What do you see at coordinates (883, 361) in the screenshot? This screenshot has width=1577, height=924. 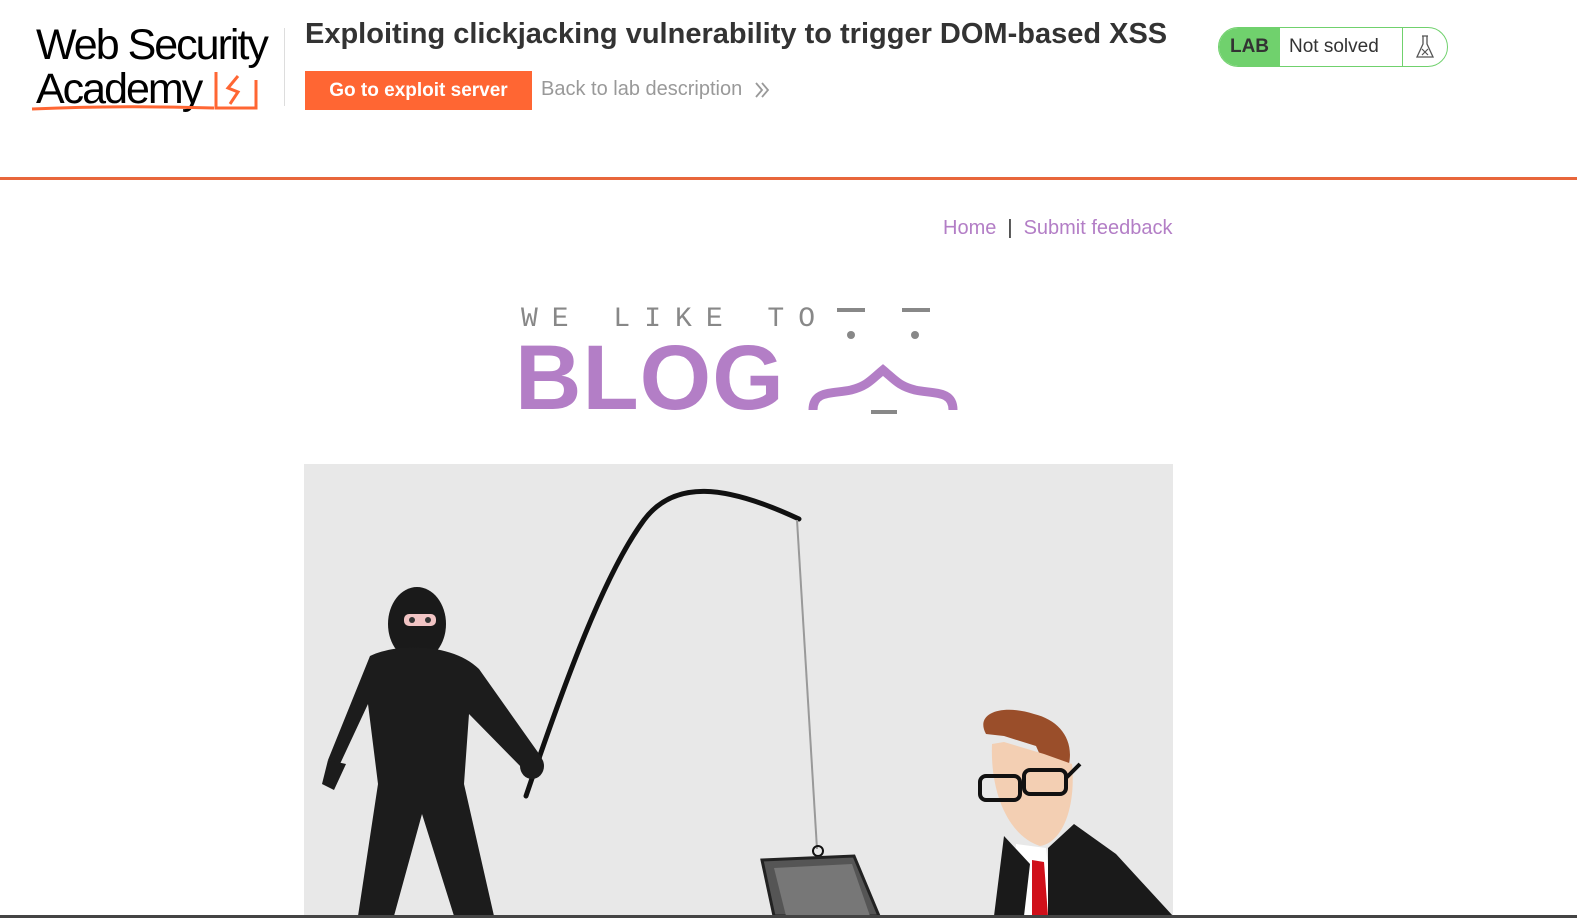 I see `banner-face-icon` at bounding box center [883, 361].